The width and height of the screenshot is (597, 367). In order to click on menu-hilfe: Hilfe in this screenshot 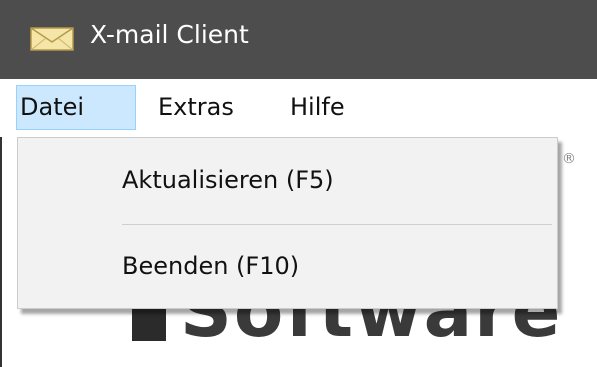, I will do `click(317, 107)`.